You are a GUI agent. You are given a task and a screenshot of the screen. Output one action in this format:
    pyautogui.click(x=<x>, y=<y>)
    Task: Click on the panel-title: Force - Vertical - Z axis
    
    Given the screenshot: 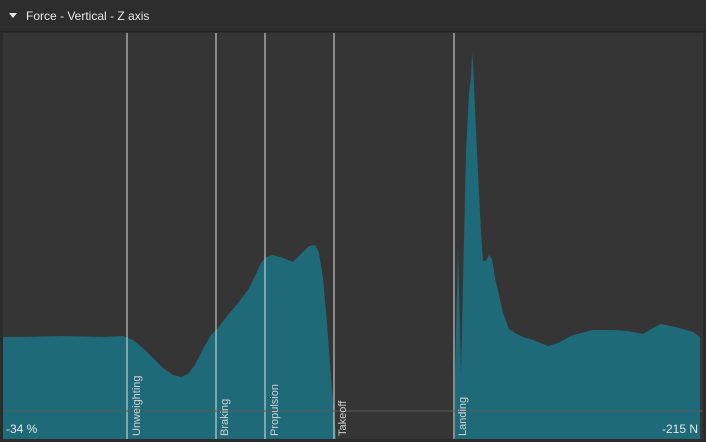 What is the action you would take?
    pyautogui.click(x=88, y=15)
    